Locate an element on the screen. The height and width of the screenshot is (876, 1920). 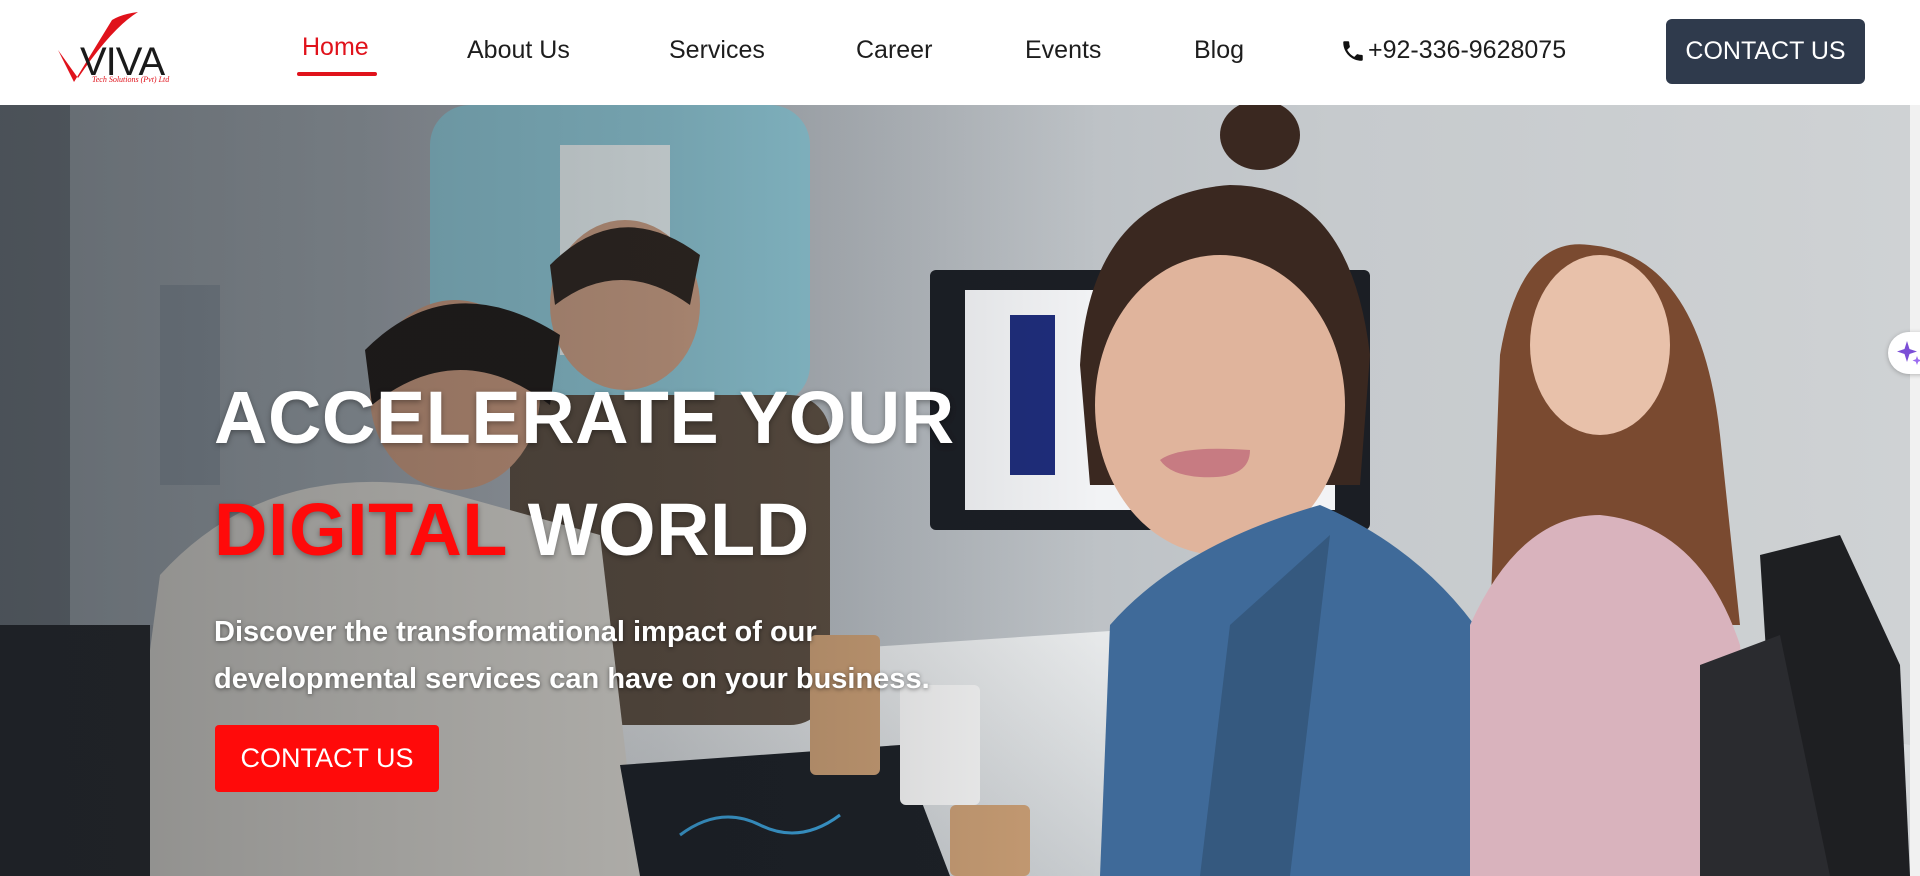
nav-active-indicator is located at coordinates (337, 74).